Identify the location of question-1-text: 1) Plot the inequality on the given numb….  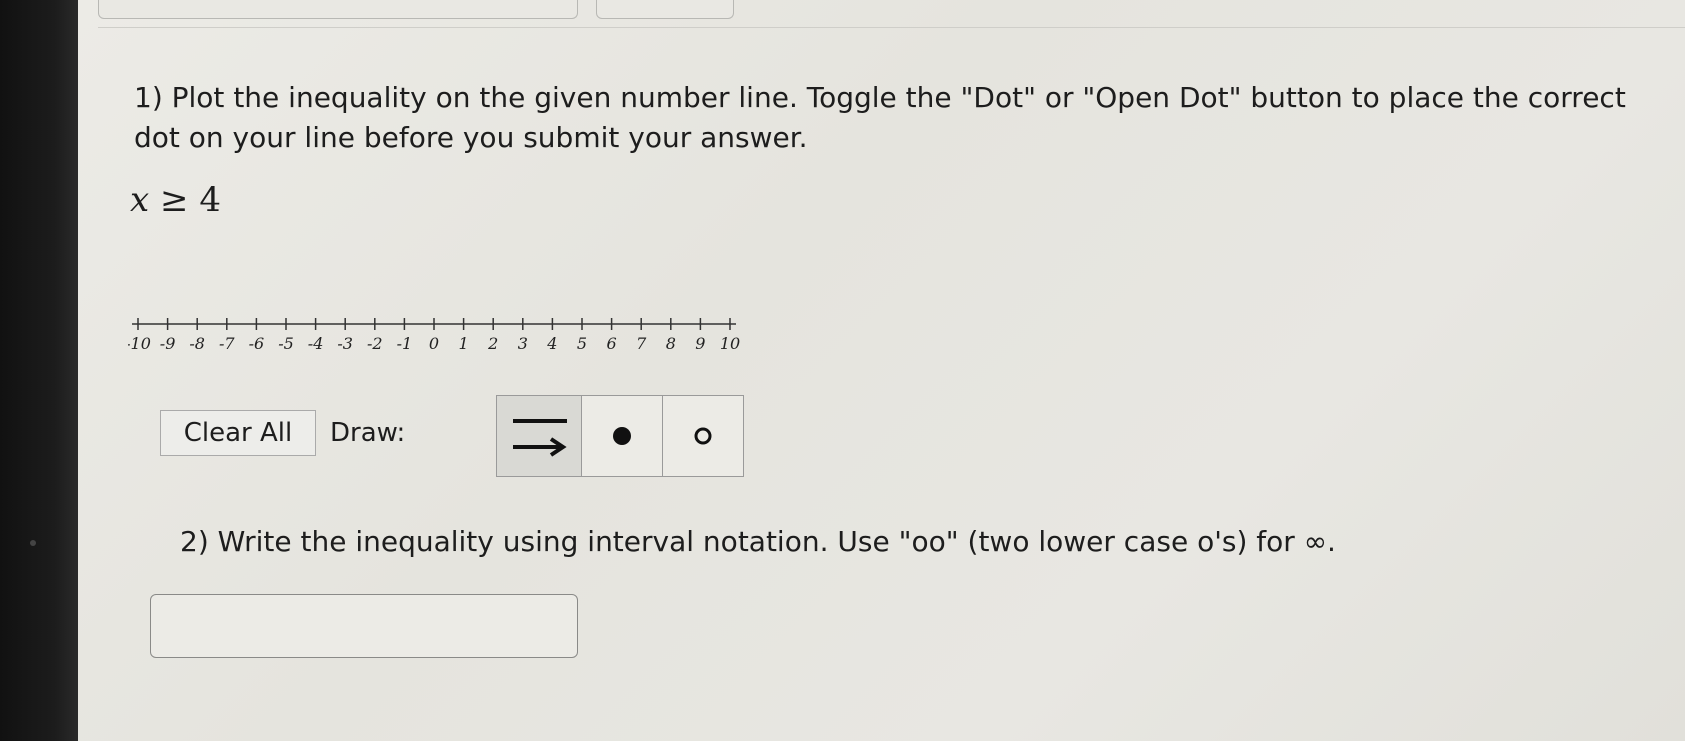
(880, 117).